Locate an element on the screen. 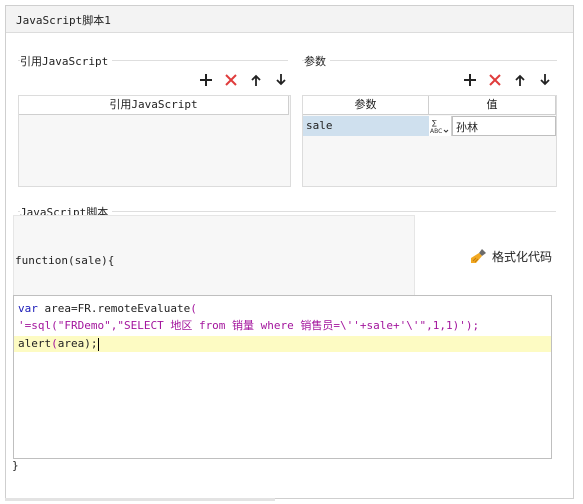 Image resolution: width=583 pixels, height=504 pixels. param-row: sale is located at coordinates (366, 126).